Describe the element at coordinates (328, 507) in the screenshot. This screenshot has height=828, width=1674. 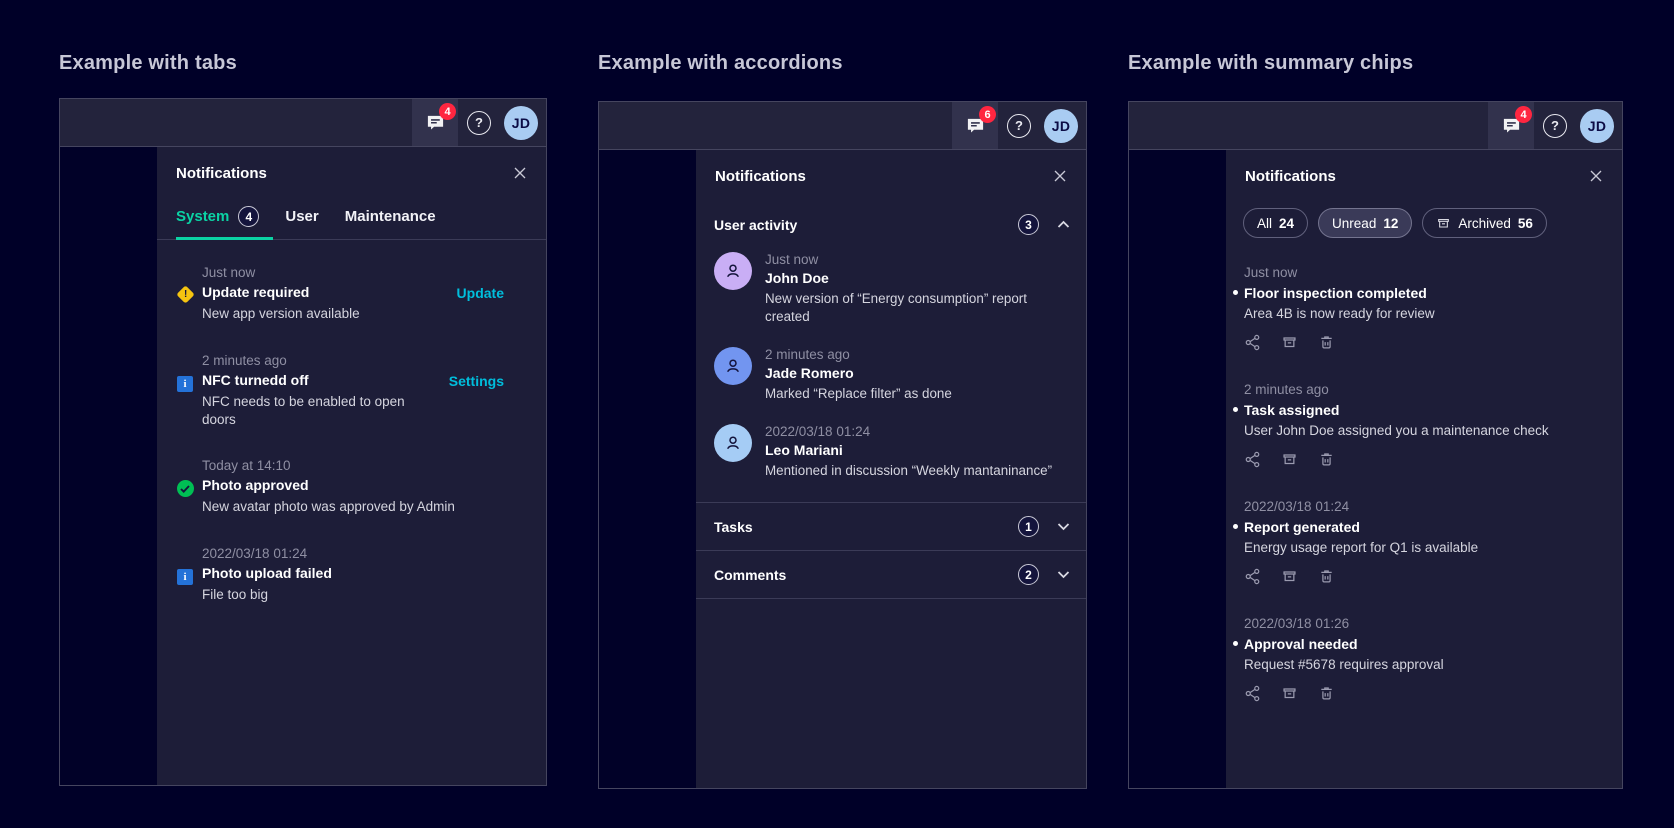
I see `notification-description: New avatar photo was approved by Admin` at that location.